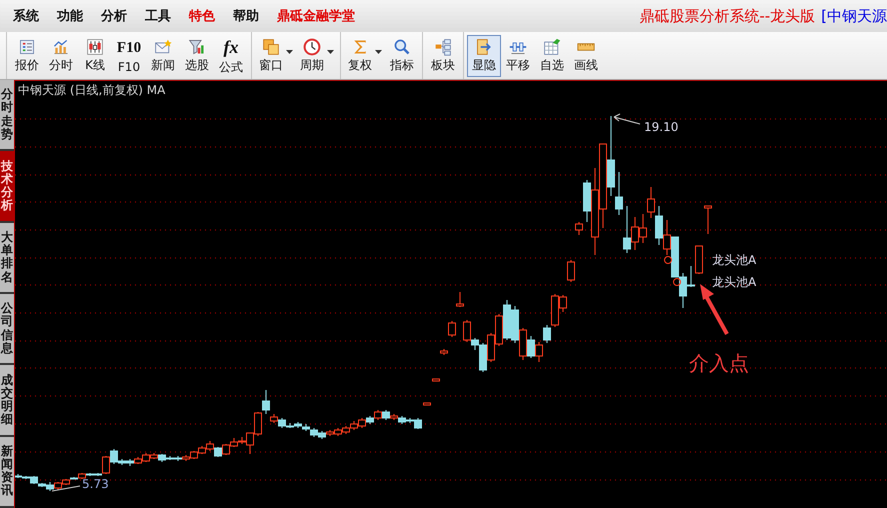 The image size is (887, 508). What do you see at coordinates (7, 472) in the screenshot?
I see `side-tab: 新闻资讯` at bounding box center [7, 472].